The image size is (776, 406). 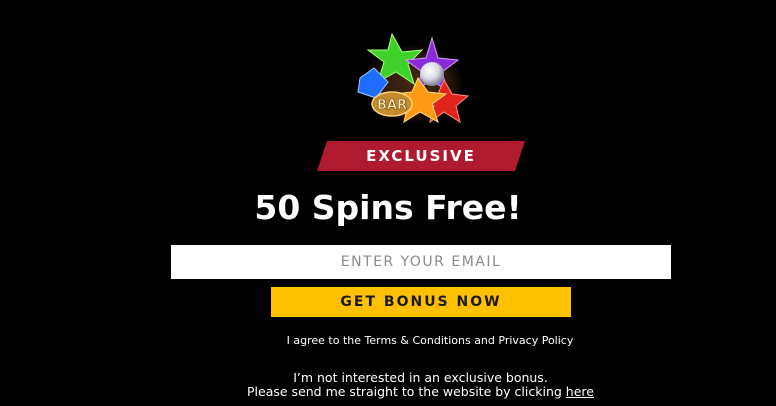 I want to click on skip-to-website-link: here, so click(x=580, y=391).